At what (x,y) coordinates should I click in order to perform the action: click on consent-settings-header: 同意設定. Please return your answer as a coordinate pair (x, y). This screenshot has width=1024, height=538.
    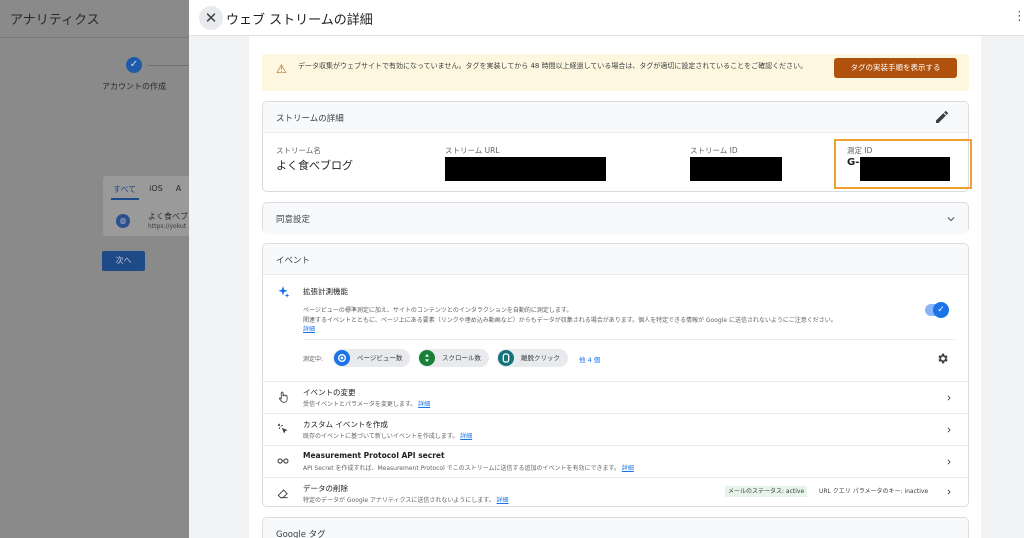
    Looking at the image, I should click on (615, 218).